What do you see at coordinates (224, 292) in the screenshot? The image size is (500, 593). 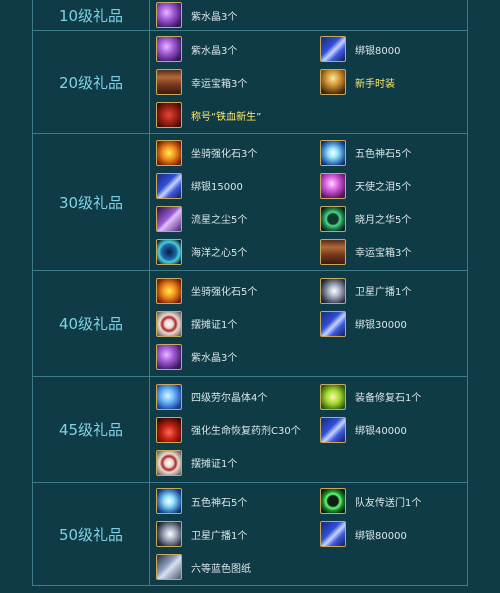 I see `gift-item-label: 坐骑强化石5个` at bounding box center [224, 292].